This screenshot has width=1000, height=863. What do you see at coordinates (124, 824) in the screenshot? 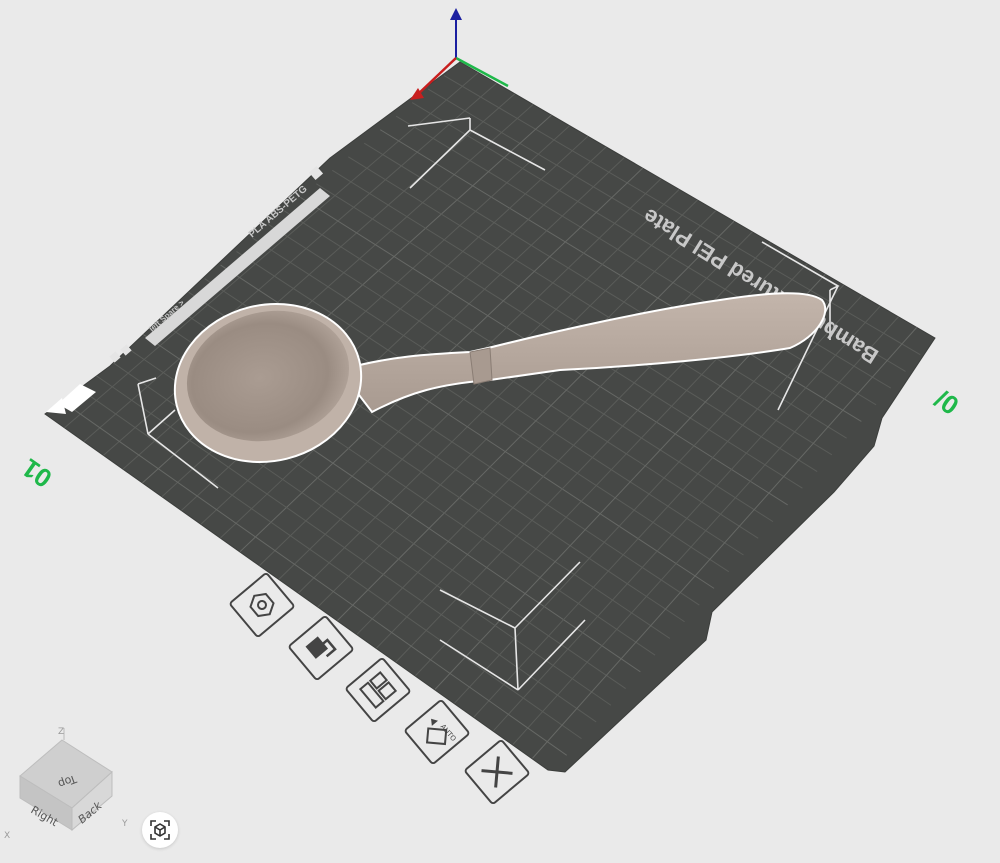
I see `cube-axis-y: Y` at bounding box center [124, 824].